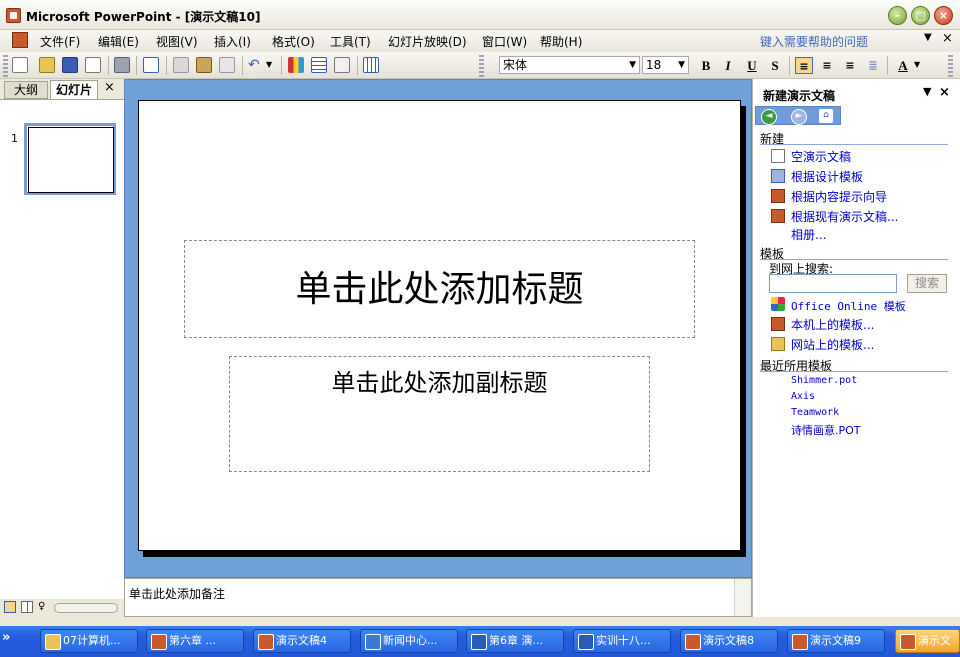 This screenshot has height=657, width=960. What do you see at coordinates (789, 65) in the screenshot?
I see `toolbar-separator` at bounding box center [789, 65].